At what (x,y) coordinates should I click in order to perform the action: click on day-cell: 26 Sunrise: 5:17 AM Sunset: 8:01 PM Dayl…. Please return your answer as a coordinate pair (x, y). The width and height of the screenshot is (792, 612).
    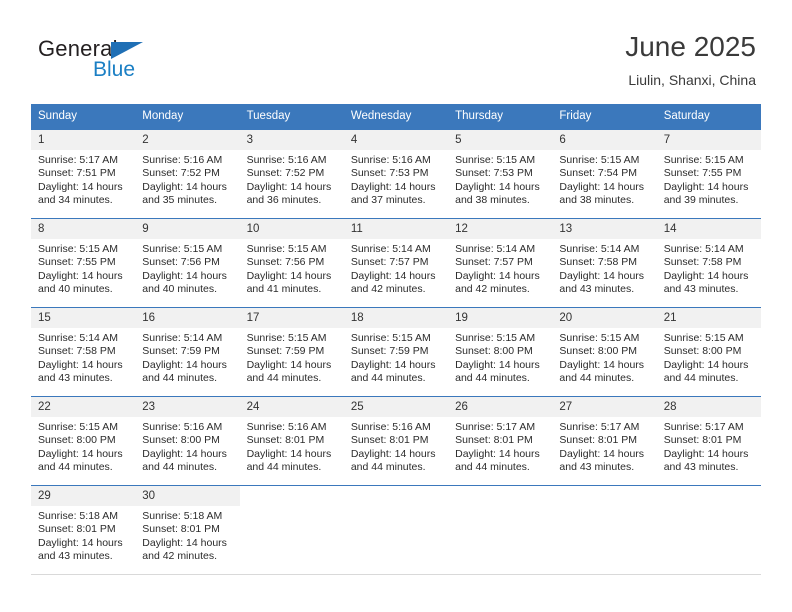
    Looking at the image, I should click on (500, 441).